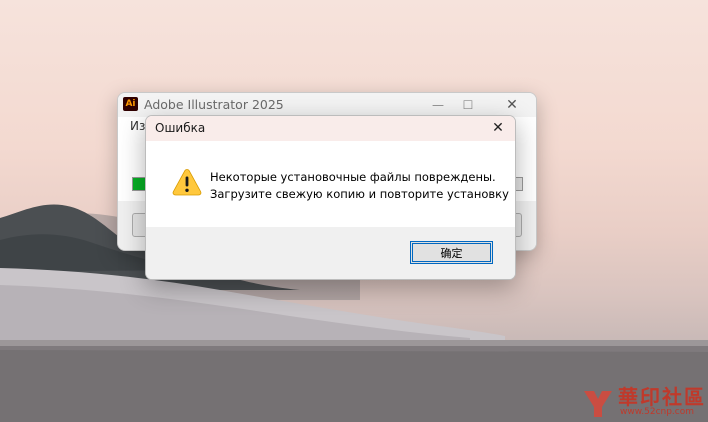 The width and height of the screenshot is (708, 422). Describe the element at coordinates (498, 128) in the screenshot. I see `dialog-close-button: ✕` at that location.